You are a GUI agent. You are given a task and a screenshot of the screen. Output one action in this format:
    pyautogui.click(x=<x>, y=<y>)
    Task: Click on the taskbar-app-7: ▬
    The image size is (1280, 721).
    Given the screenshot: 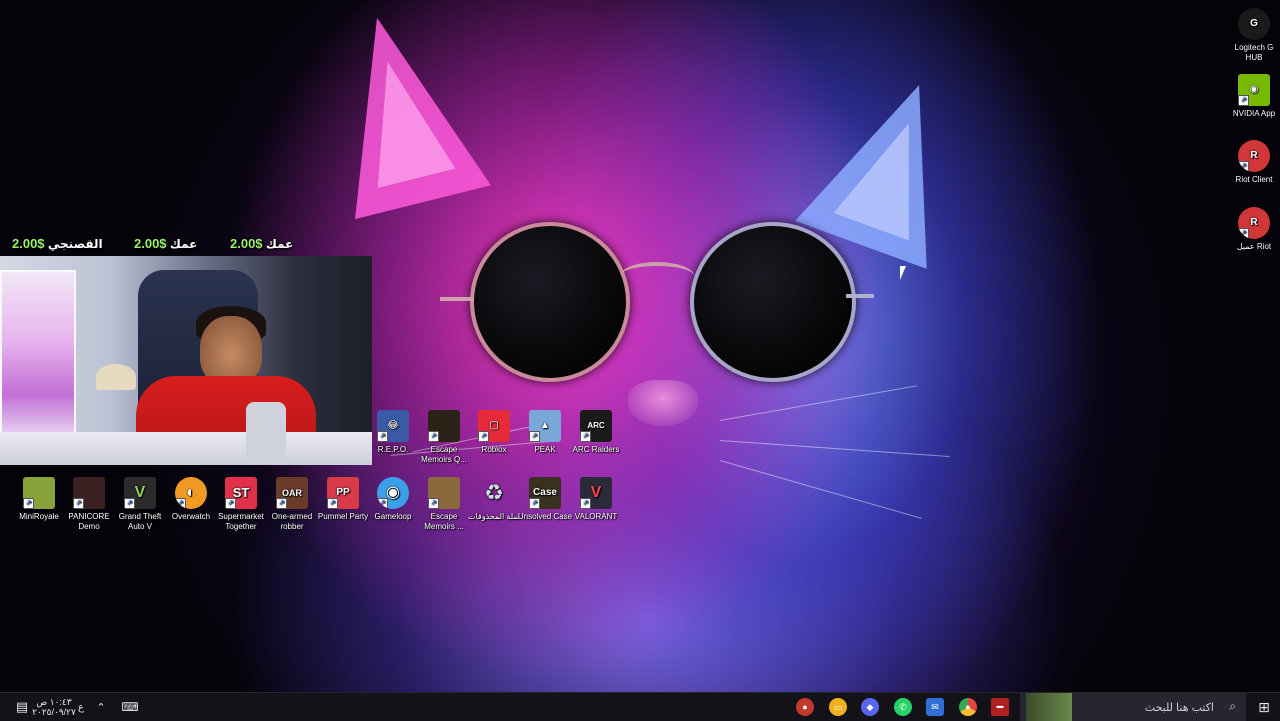 What is the action you would take?
    pyautogui.click(x=1000, y=707)
    